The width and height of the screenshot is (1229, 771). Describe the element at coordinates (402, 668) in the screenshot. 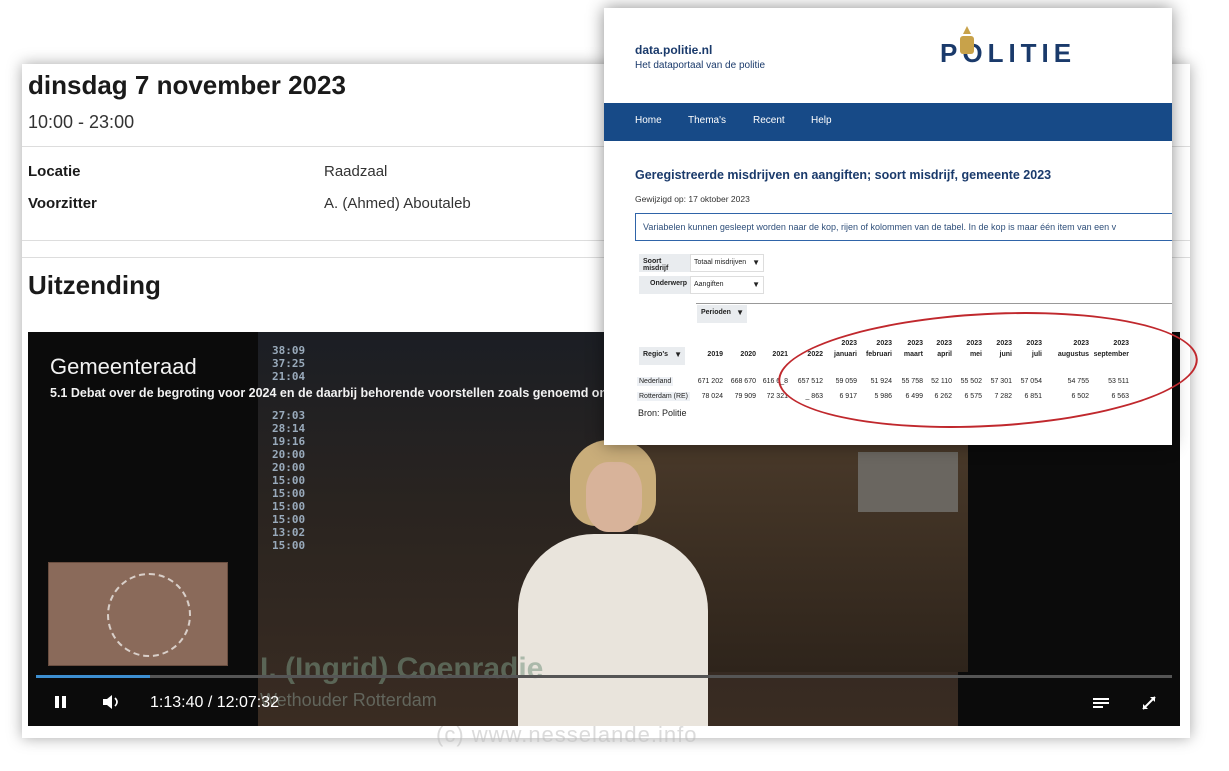

I see `speaker-name-caption: I. (Ingrid) Coenradie` at that location.